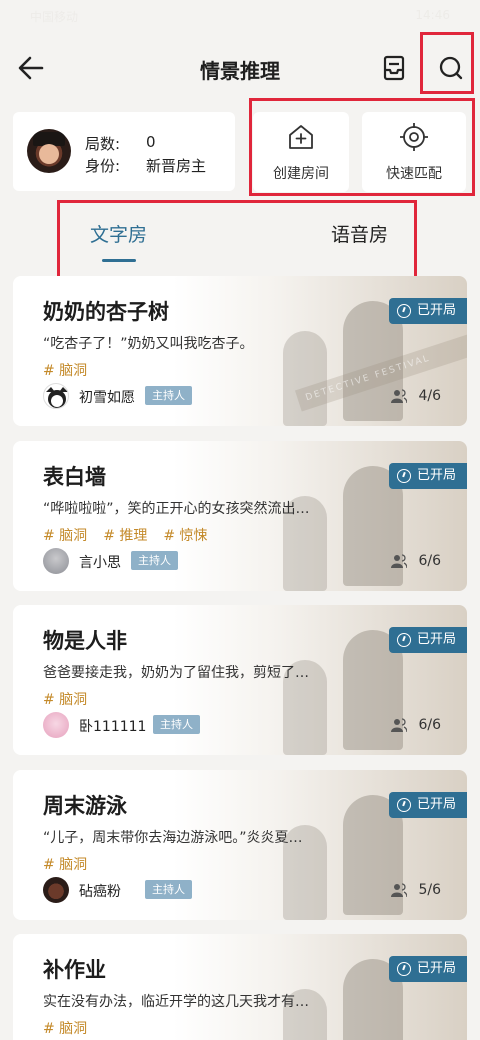 This screenshot has height=1040, width=480. Describe the element at coordinates (148, 344) in the screenshot. I see `room-description: “吃杏子了！”奶奶又叫我吃杏子。` at that location.